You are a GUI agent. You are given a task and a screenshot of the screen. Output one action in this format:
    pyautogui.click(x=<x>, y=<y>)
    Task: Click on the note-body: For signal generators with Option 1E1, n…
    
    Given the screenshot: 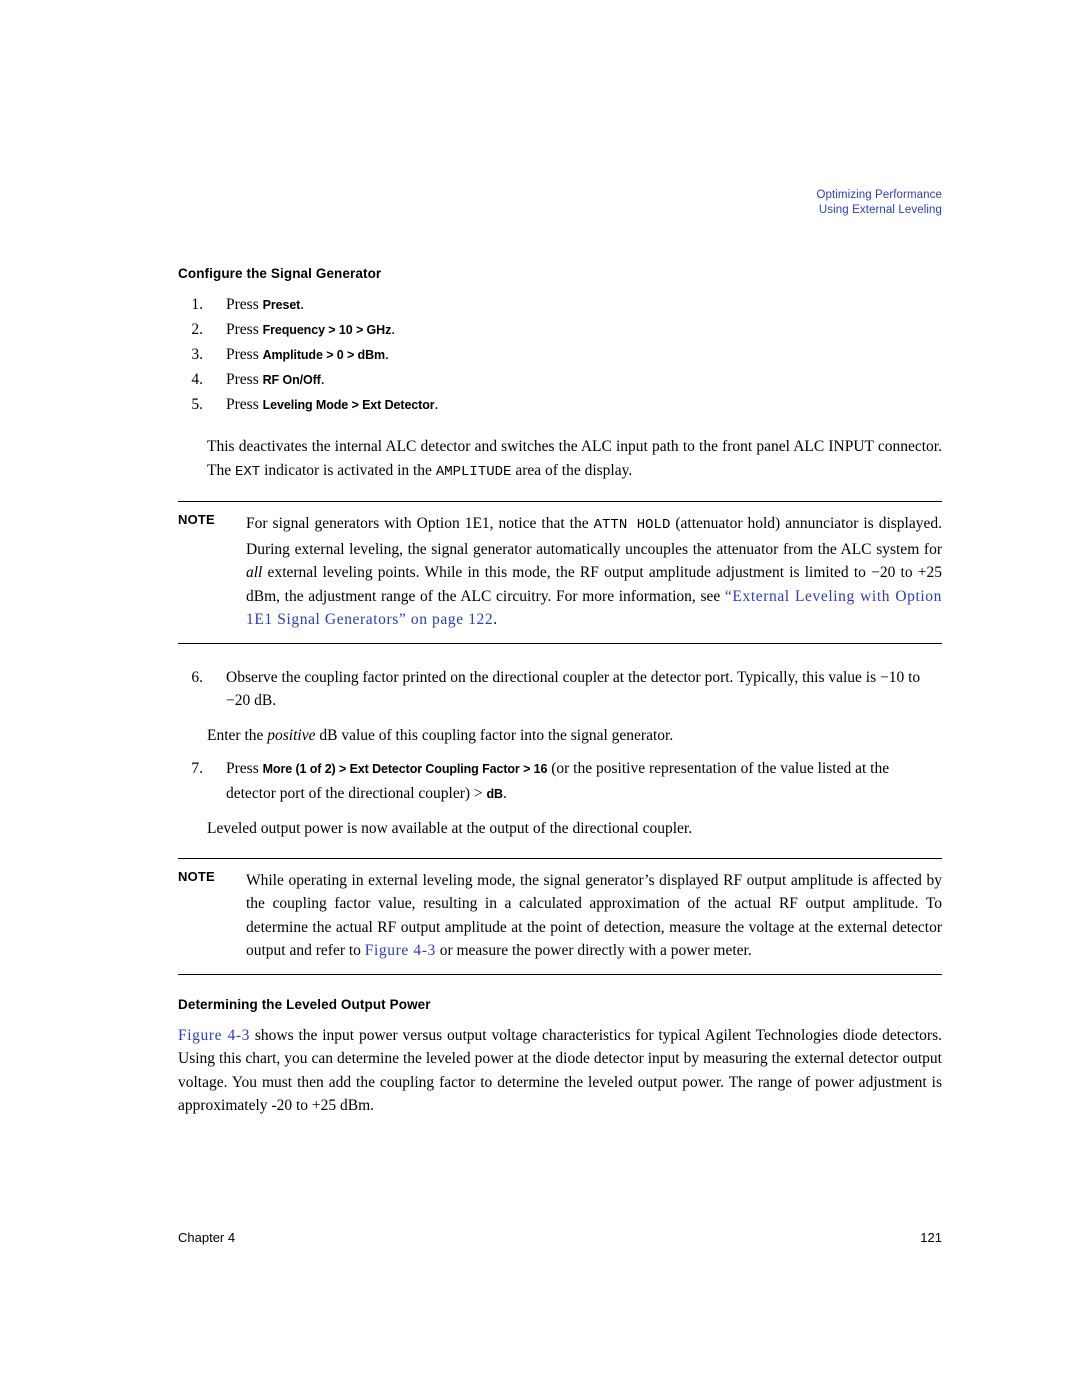 What is the action you would take?
    pyautogui.click(x=594, y=572)
    